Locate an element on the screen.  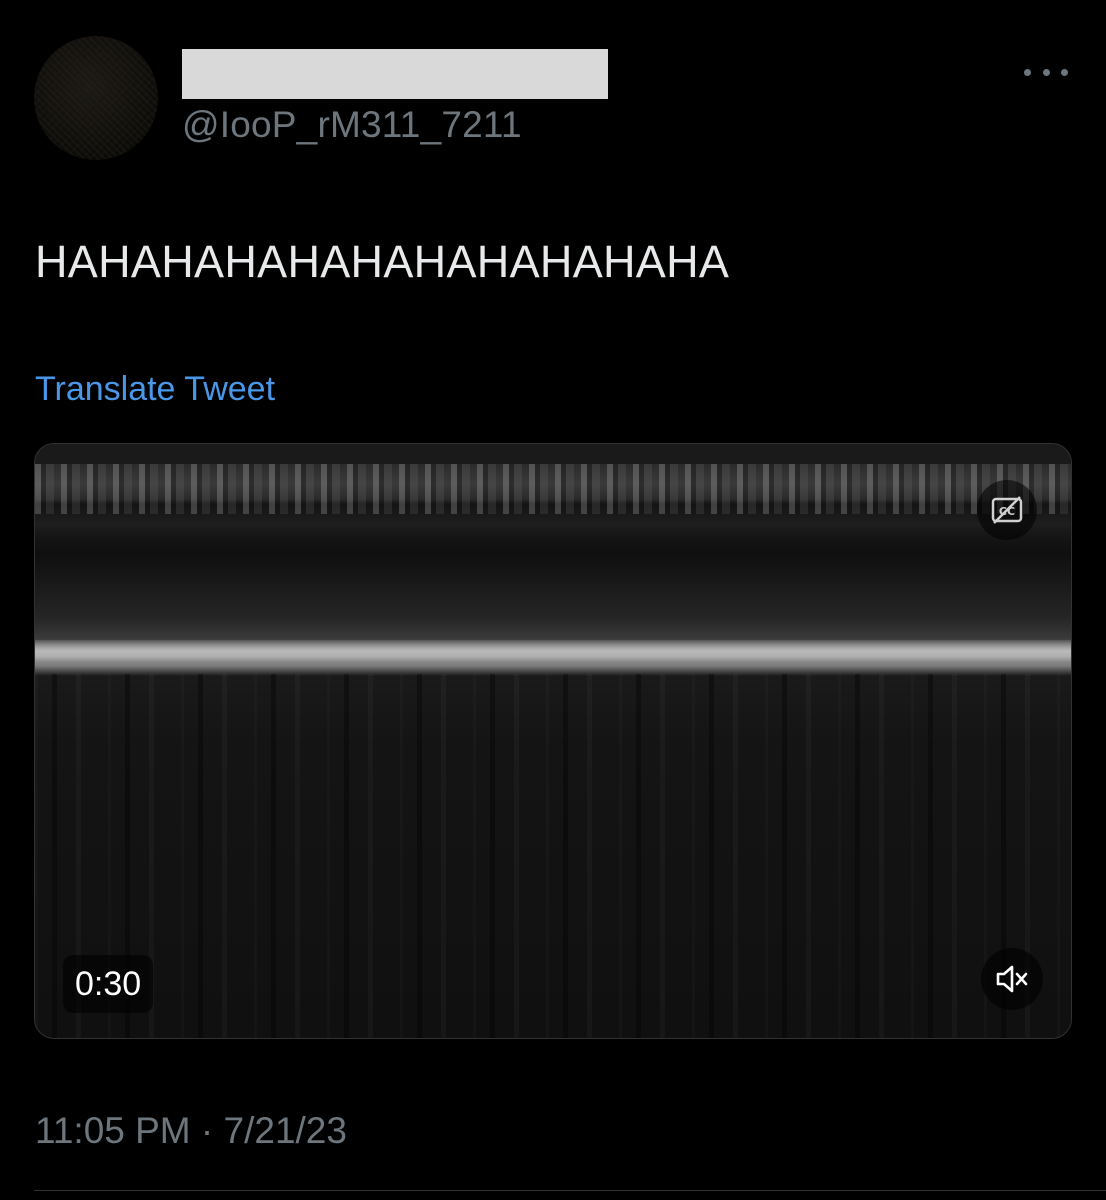
closed-captions-off-icon: CC is located at coordinates (1007, 510).